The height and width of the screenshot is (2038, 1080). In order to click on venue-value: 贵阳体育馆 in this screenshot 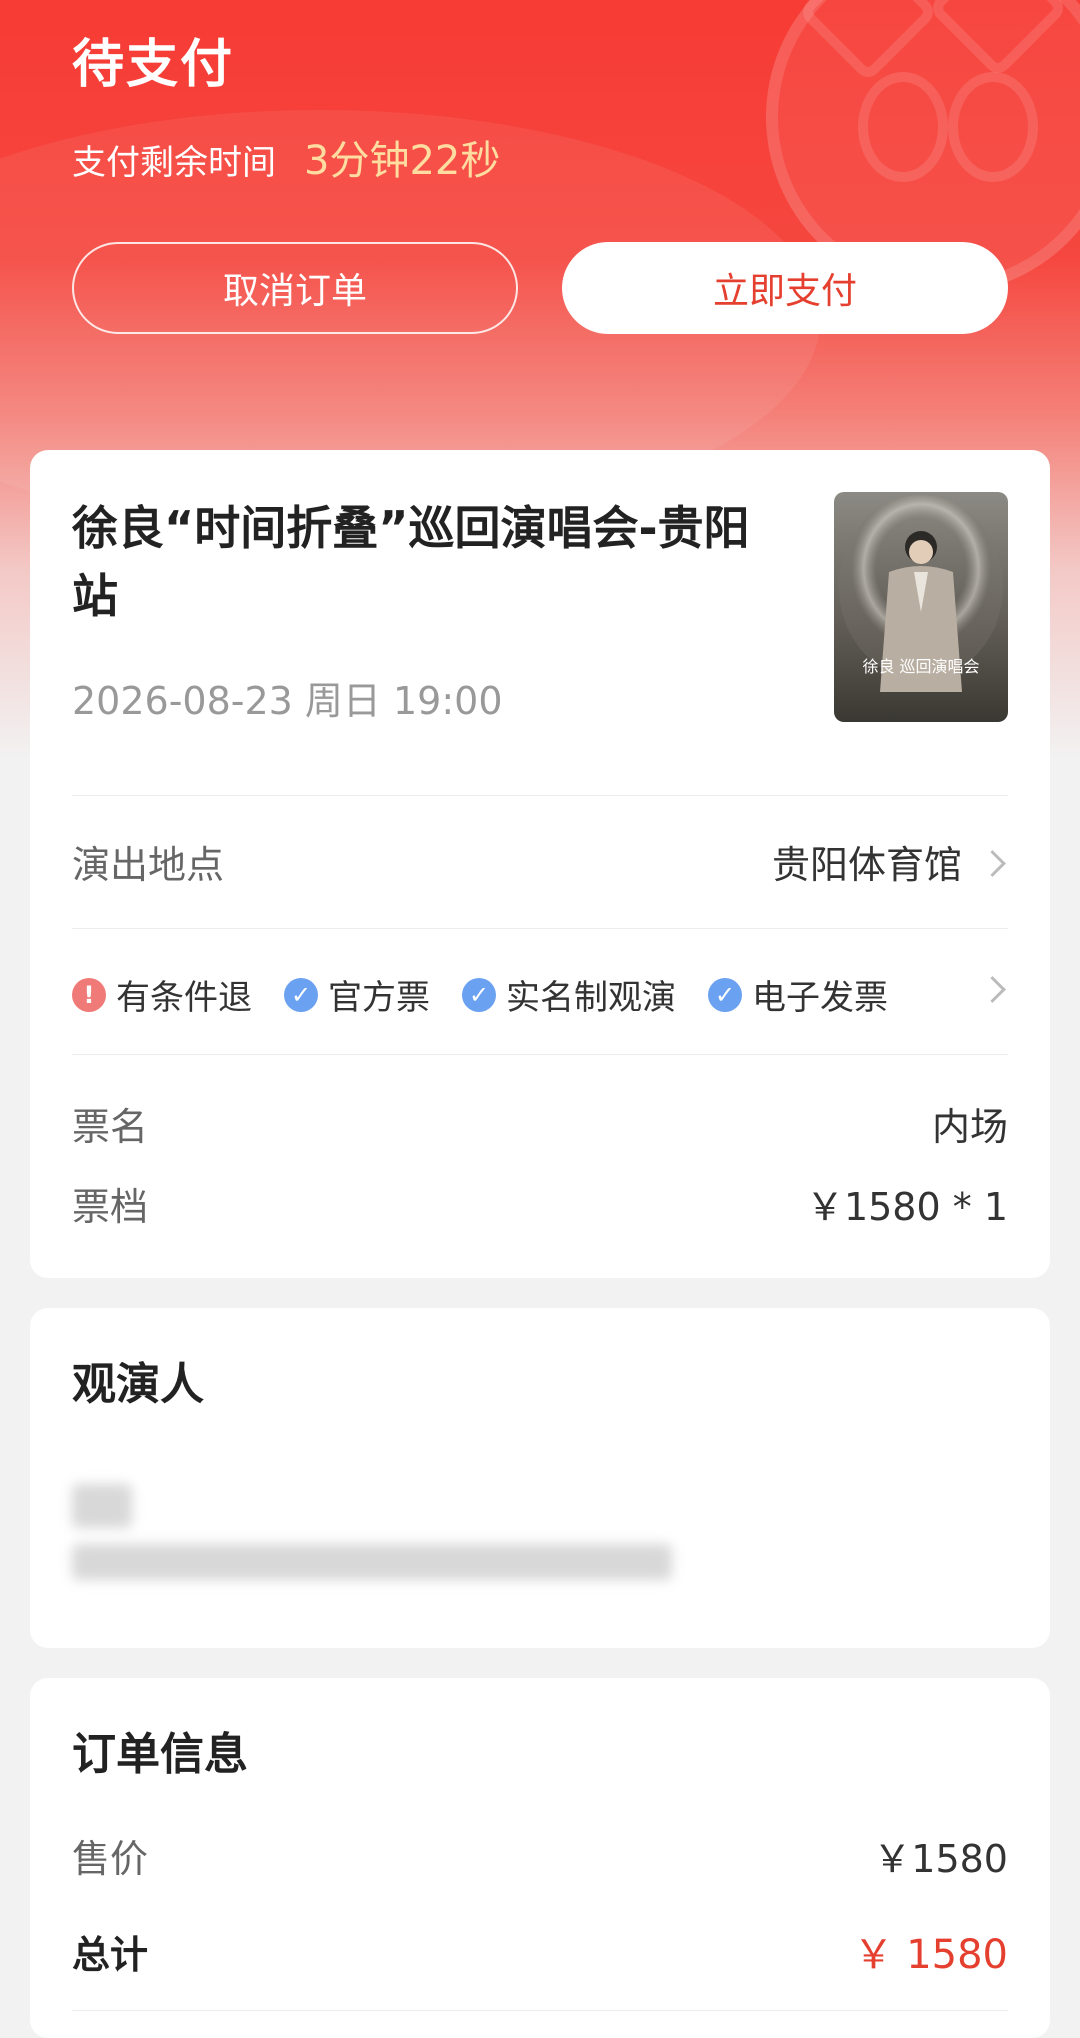, I will do `click(866, 865)`.